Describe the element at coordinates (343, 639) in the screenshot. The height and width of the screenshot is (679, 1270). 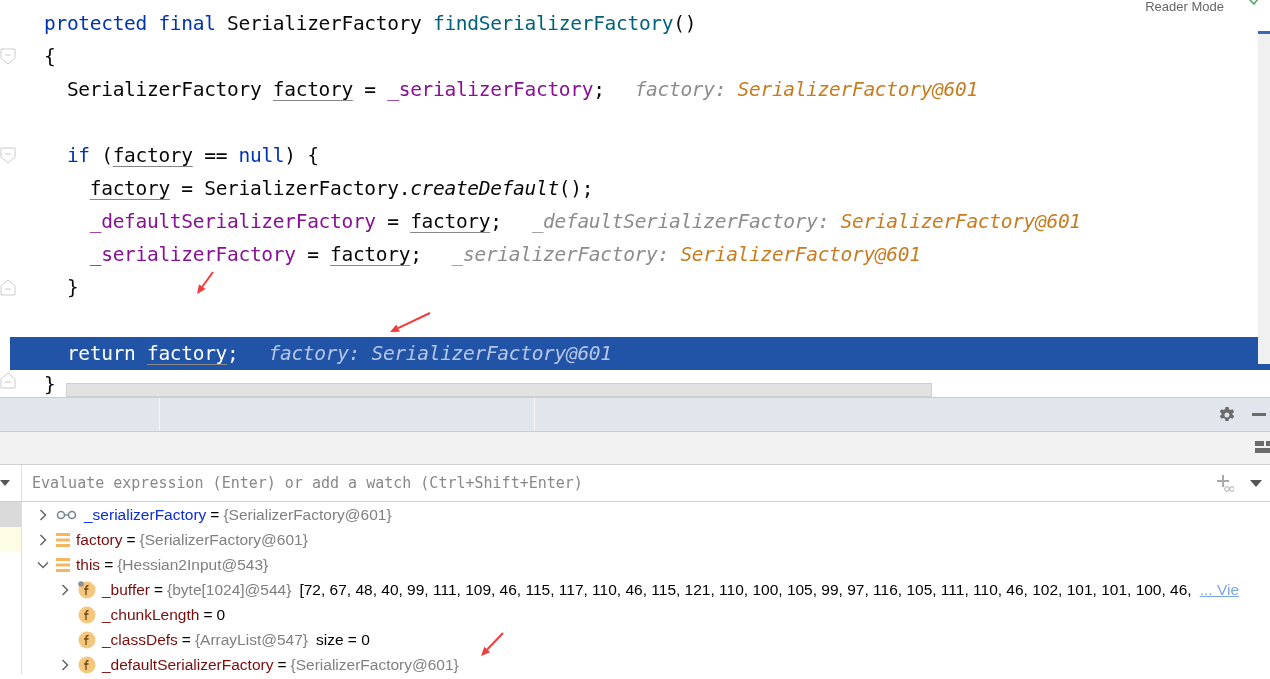
I see `value-preview: size = 0` at that location.